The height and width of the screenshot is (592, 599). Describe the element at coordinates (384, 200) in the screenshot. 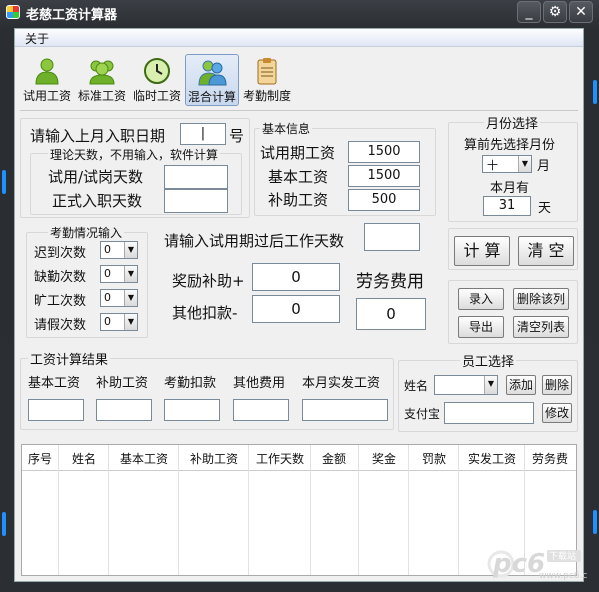

I see `subsidy-input: 500` at that location.